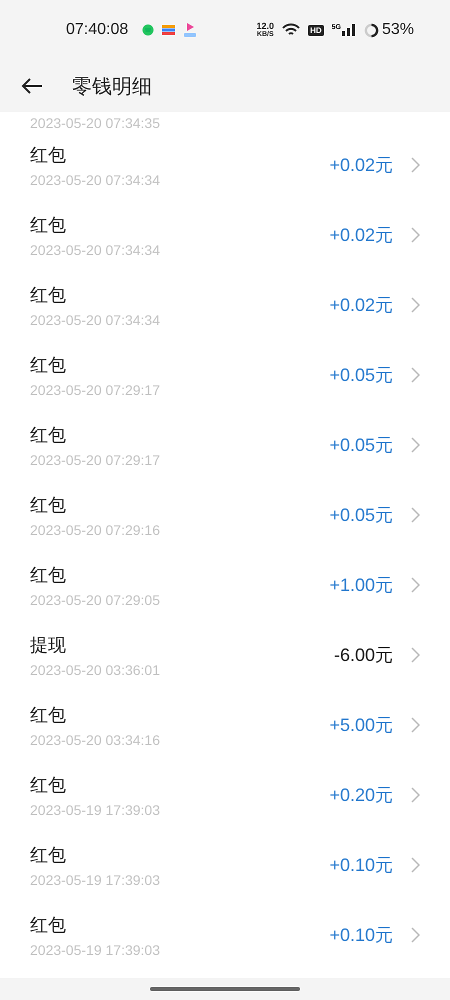 This screenshot has width=450, height=1000. Describe the element at coordinates (361, 795) in the screenshot. I see `transaction-amount: +0.20元` at that location.